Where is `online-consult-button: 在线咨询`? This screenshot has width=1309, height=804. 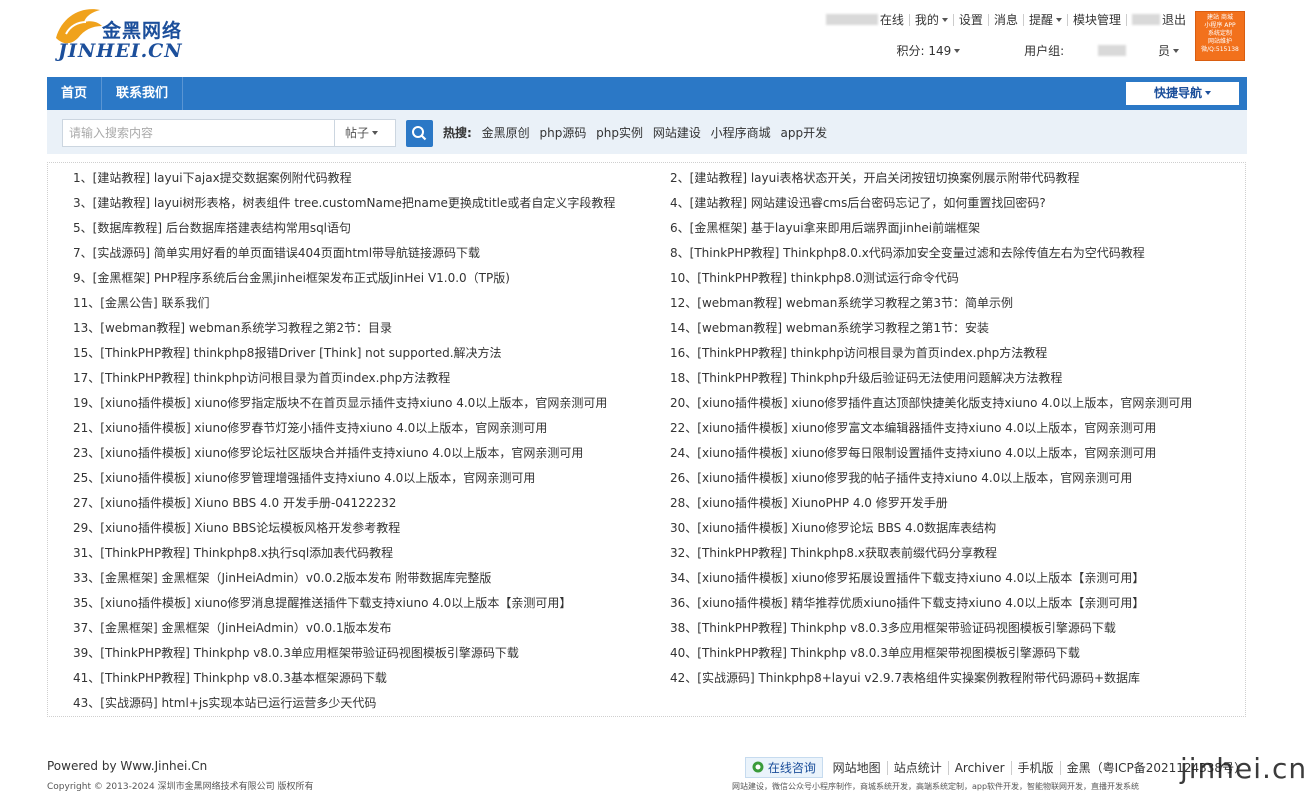
online-consult-button: 在线咨询 is located at coordinates (784, 767).